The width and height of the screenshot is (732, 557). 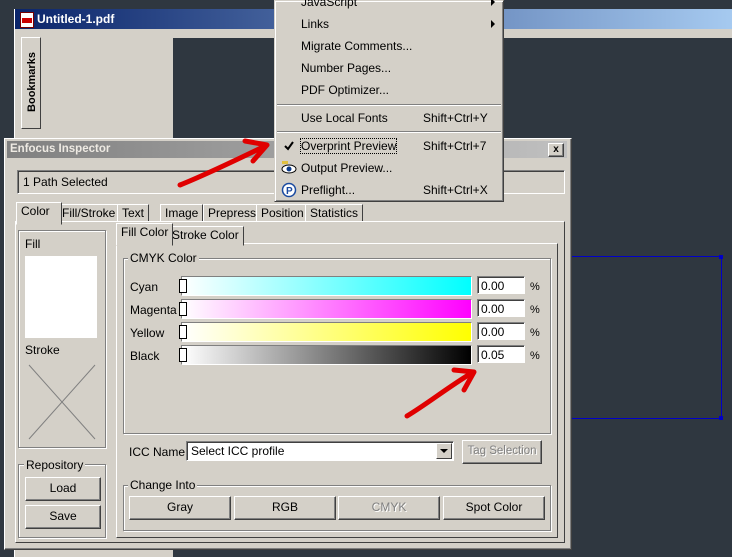 I want to click on subtab-stroke-color: Stroke Color, so click(x=205, y=236).